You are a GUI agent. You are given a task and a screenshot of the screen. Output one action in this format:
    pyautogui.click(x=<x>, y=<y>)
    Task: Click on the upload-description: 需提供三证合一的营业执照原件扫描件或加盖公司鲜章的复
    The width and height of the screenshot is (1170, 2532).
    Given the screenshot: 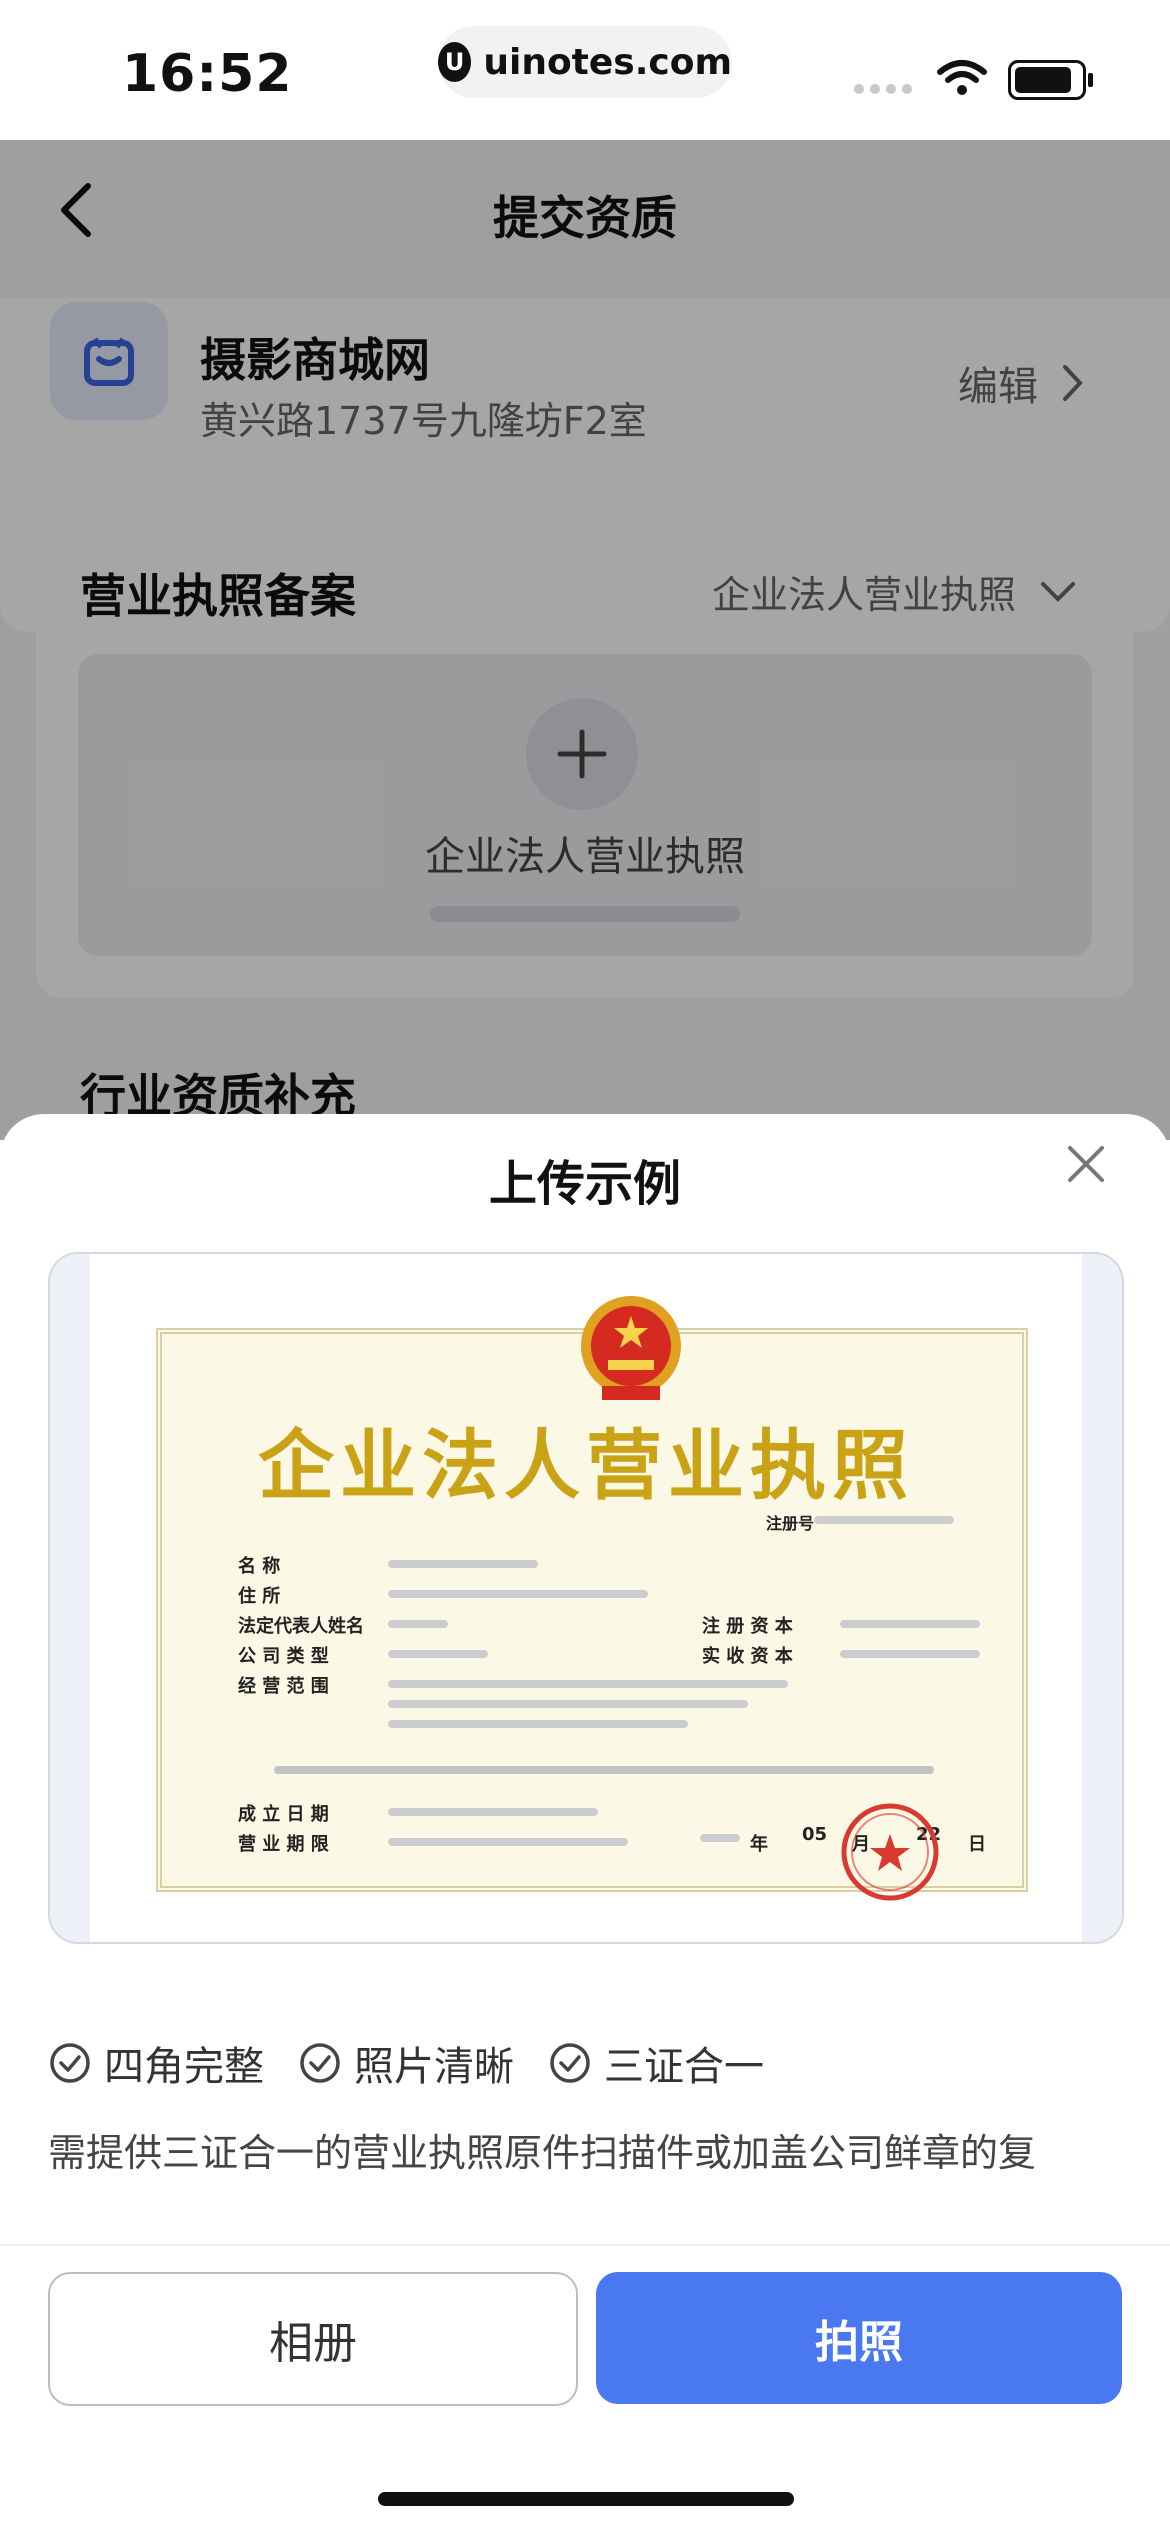 What is the action you would take?
    pyautogui.click(x=542, y=2153)
    